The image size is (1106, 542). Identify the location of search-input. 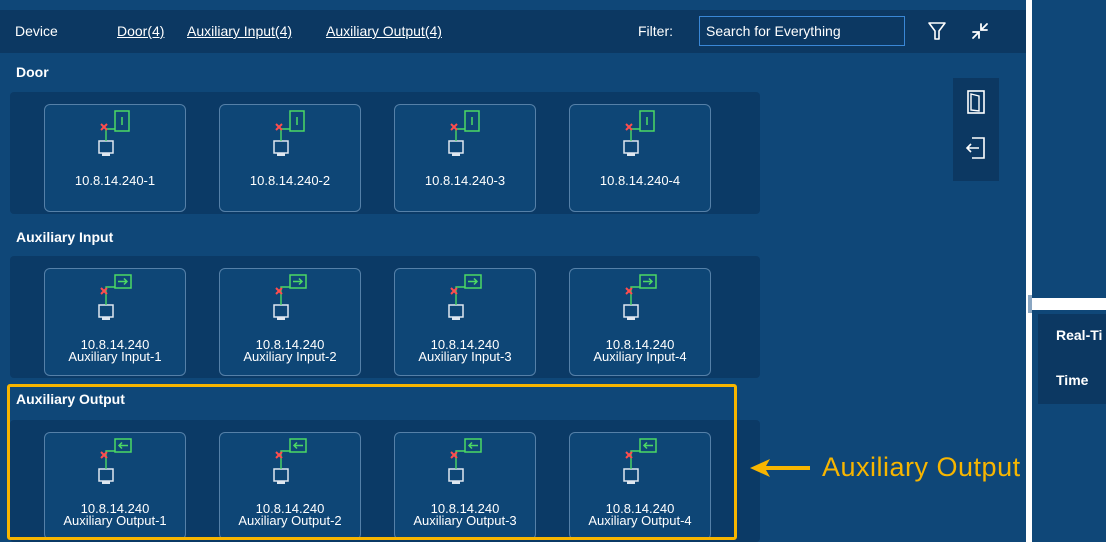
(802, 31).